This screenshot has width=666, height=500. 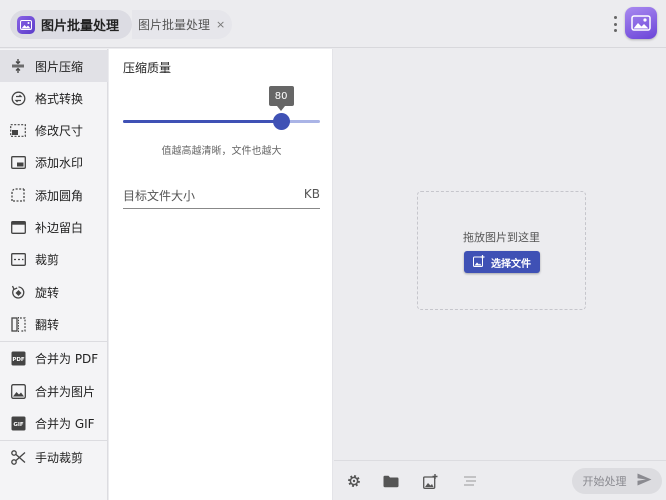 I want to click on tab-active-label: 图片批量处理, so click(x=80, y=26).